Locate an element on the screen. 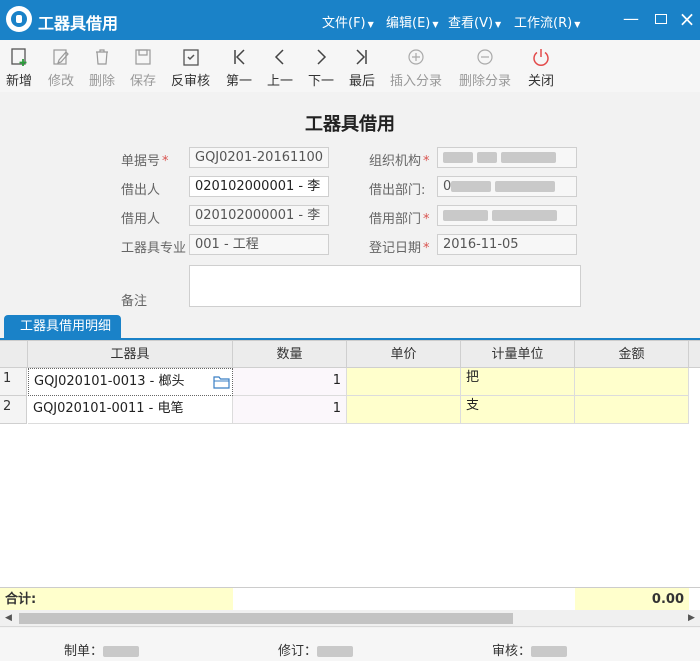 This screenshot has width=700, height=661. toolbar: 新增 修改 删除 保存 反审核 第一 上一 下一 最后 插入分录 删除分录 关闭 is located at coordinates (350, 66).